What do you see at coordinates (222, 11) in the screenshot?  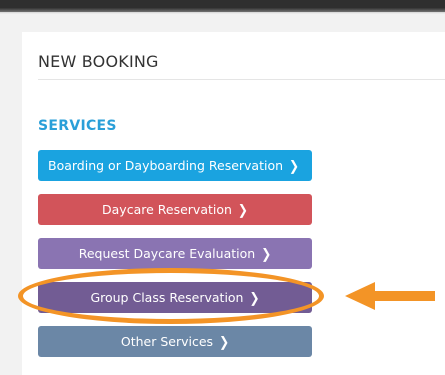 I see `top-bar-shadow` at bounding box center [222, 11].